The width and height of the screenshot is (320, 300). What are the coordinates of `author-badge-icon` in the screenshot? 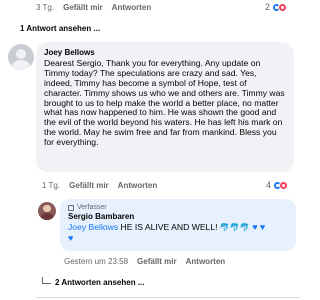 It's located at (71, 207).